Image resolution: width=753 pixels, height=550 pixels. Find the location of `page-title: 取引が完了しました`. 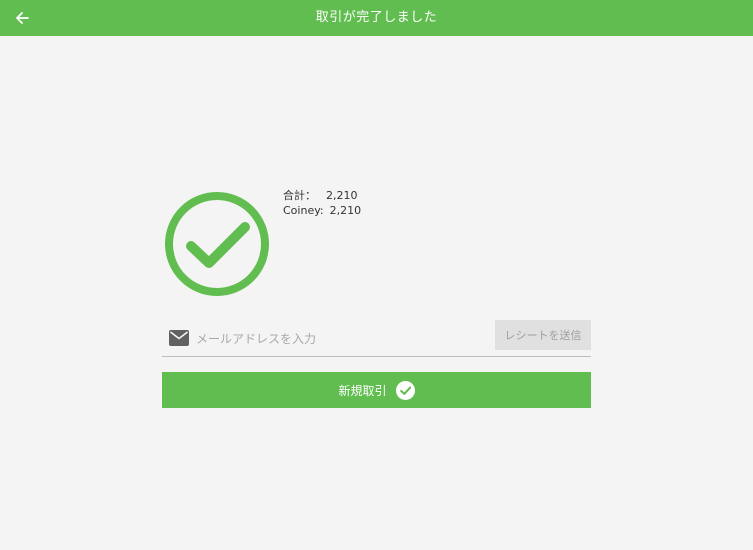

page-title: 取引が完了しました is located at coordinates (376, 17).